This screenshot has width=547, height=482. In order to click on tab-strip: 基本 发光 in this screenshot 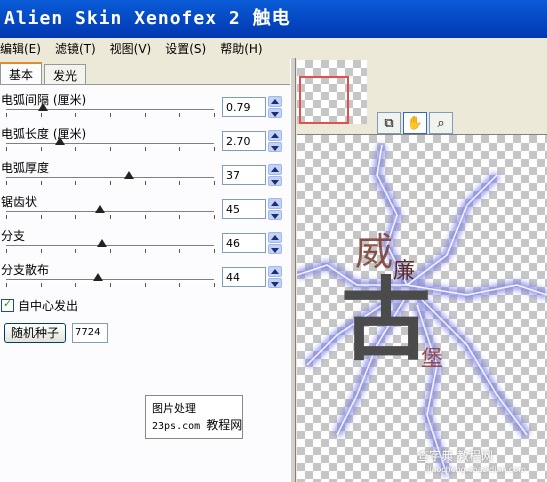, I will do `click(44, 74)`.